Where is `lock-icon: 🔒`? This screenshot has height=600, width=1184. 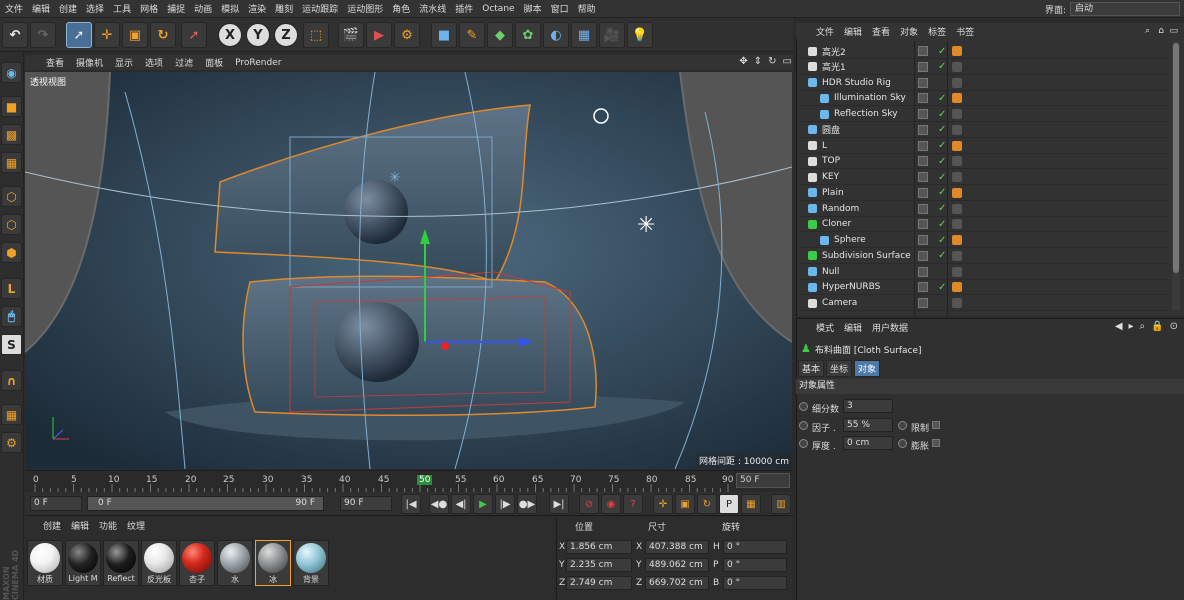 lock-icon: 🔒 is located at coordinates (1157, 326).